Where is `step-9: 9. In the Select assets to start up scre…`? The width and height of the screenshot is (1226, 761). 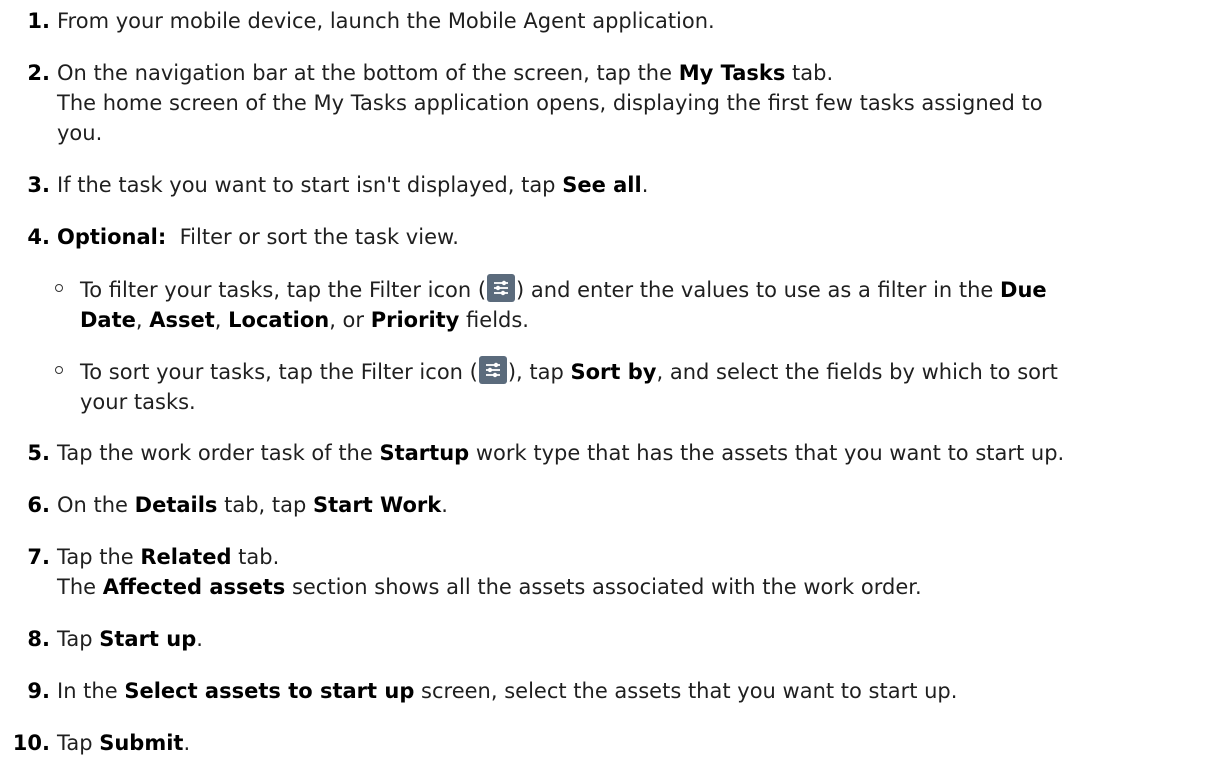
step-9: 9. In the Select assets to start up scre… is located at coordinates (621, 691).